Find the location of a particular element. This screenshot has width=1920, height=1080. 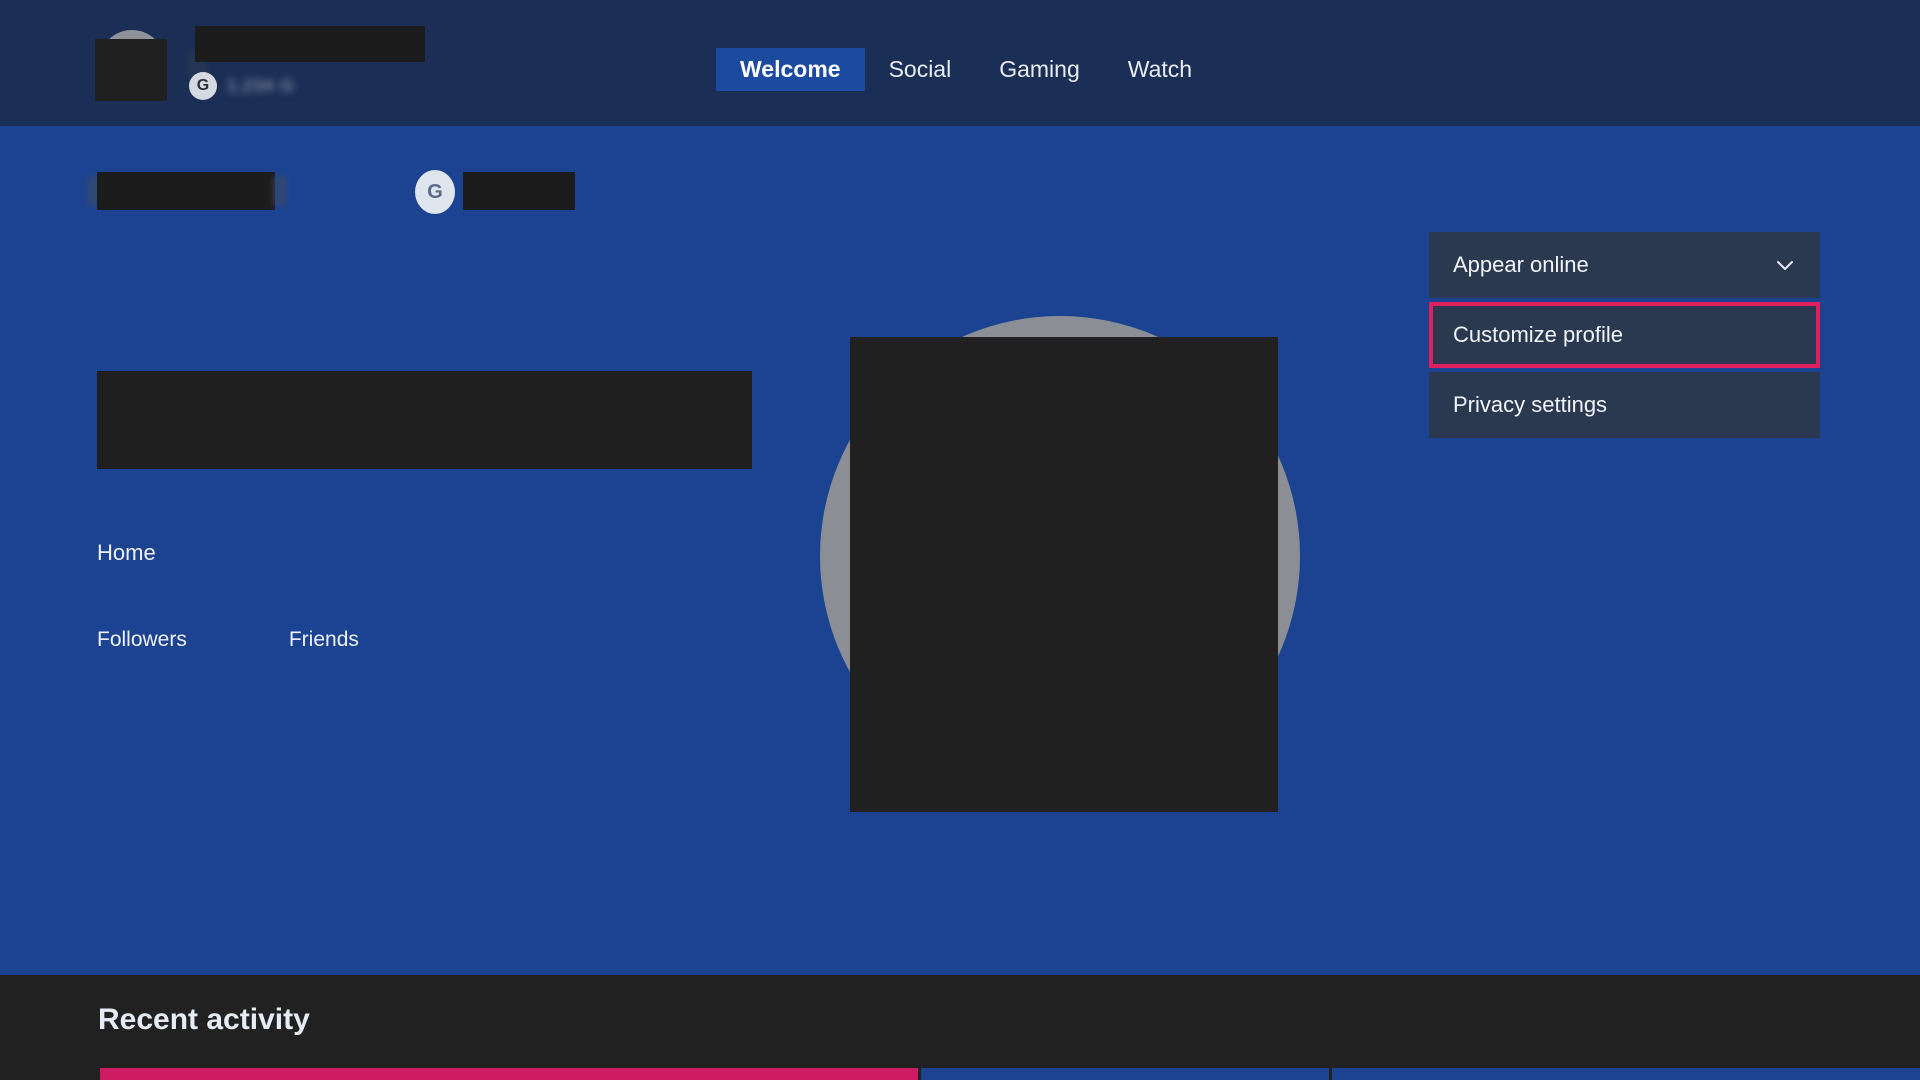

activity-tiles-row is located at coordinates (1010, 1074).